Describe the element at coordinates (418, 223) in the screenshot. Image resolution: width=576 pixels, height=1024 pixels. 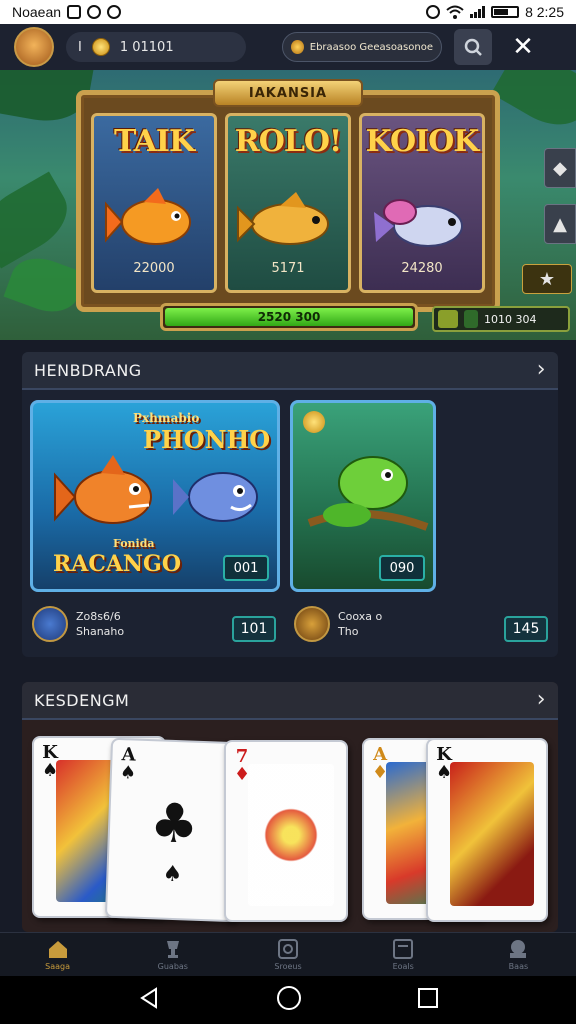
I see `koi-fish-icon` at that location.